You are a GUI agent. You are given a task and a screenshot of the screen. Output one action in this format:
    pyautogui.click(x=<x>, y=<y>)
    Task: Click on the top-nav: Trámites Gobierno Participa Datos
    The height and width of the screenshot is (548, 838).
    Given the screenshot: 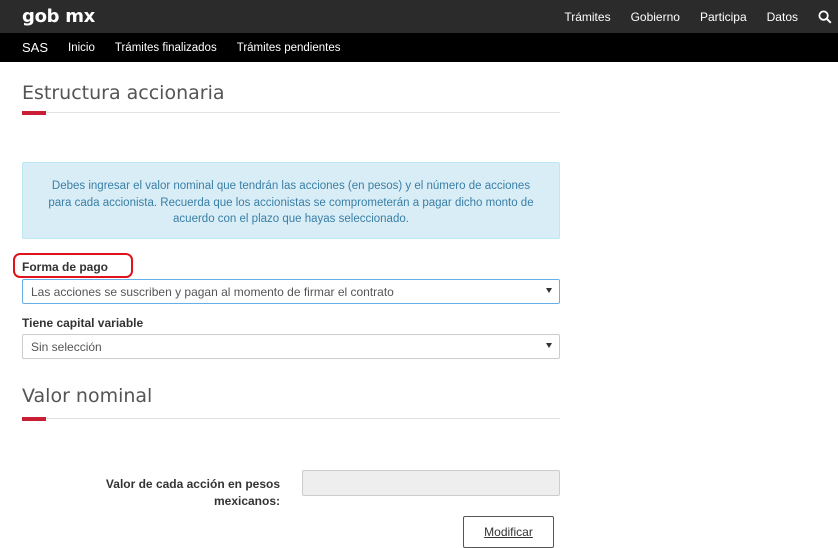 What is the action you would take?
    pyautogui.click(x=701, y=16)
    